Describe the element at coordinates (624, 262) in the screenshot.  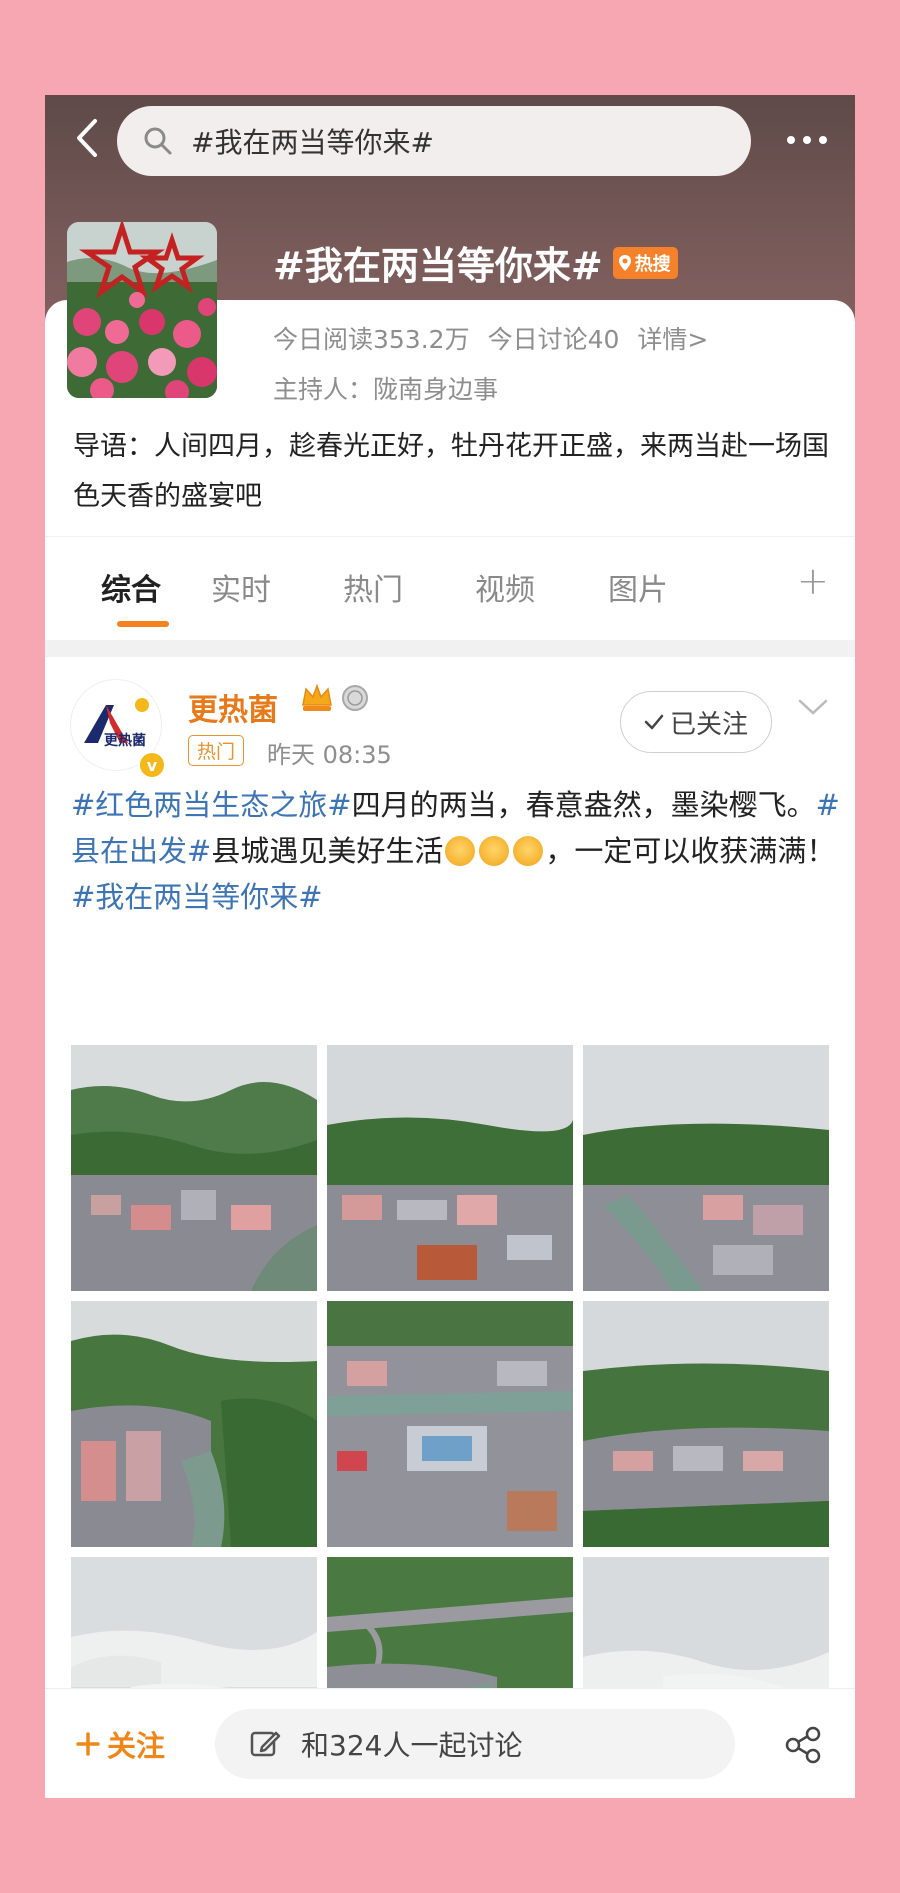
I see `location-pin-icon` at that location.